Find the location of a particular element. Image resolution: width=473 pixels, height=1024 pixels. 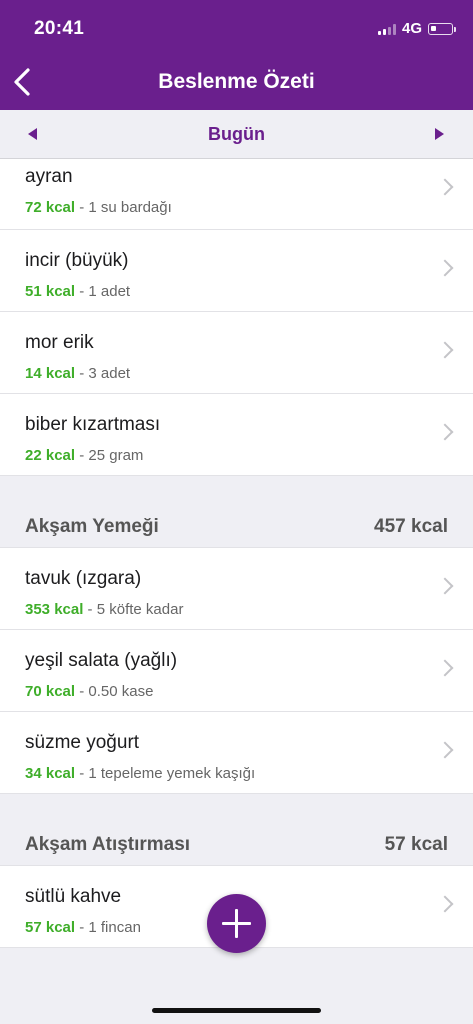

food-detail: 70 kcal - 0.50 kase is located at coordinates (89, 691).